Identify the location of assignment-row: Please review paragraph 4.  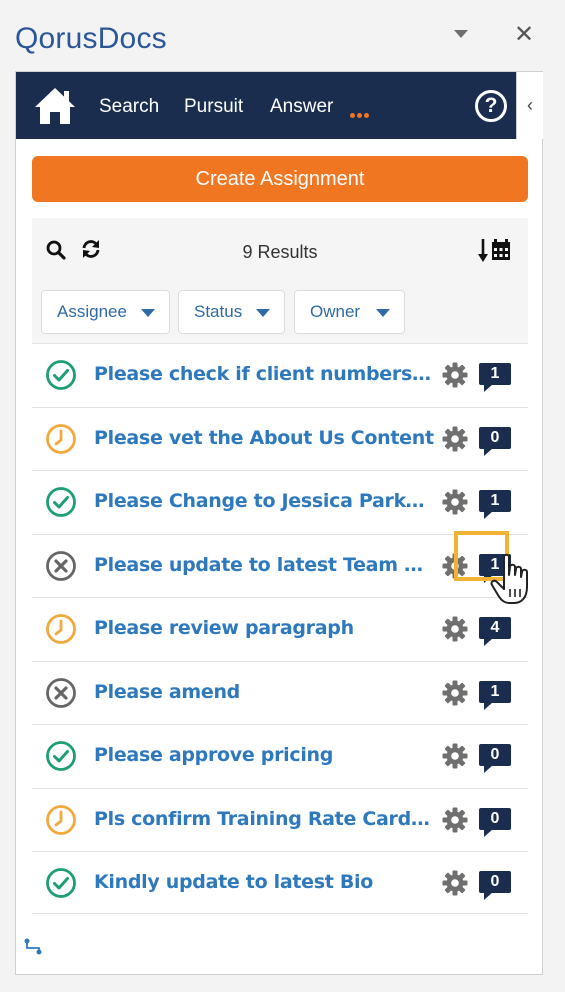
(280, 628).